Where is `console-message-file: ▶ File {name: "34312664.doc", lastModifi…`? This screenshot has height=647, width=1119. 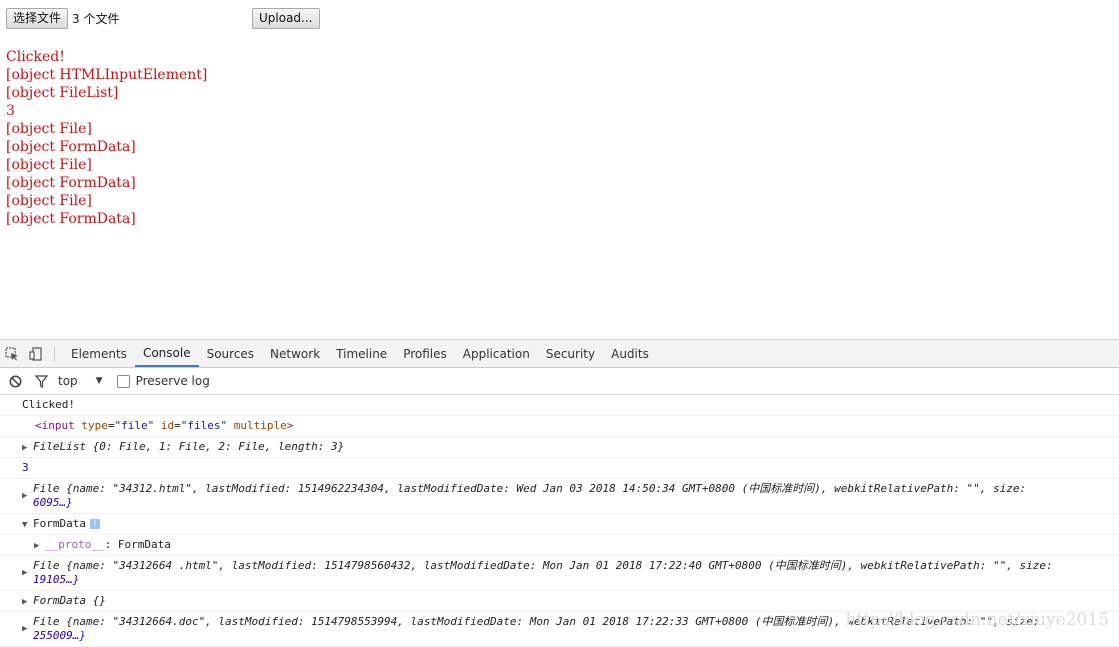 console-message-file: ▶ File {name: "34312664.doc", lastModifi… is located at coordinates (559, 629).